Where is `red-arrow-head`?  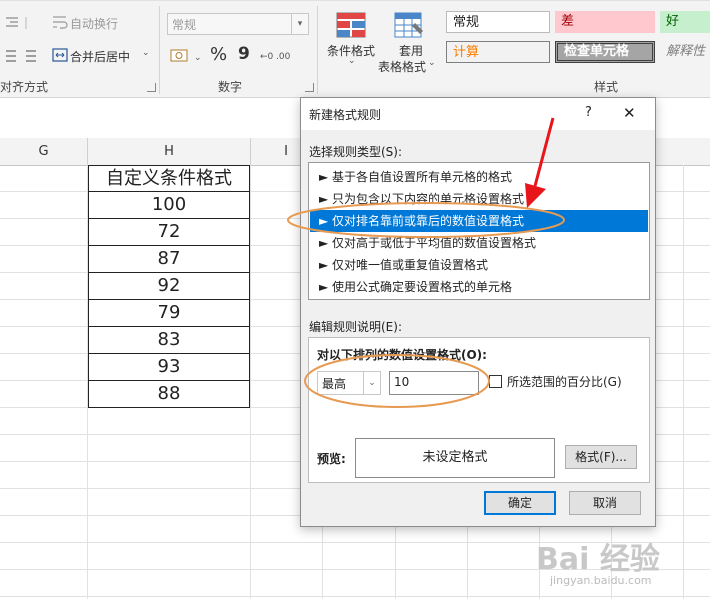 red-arrow-head is located at coordinates (535, 195).